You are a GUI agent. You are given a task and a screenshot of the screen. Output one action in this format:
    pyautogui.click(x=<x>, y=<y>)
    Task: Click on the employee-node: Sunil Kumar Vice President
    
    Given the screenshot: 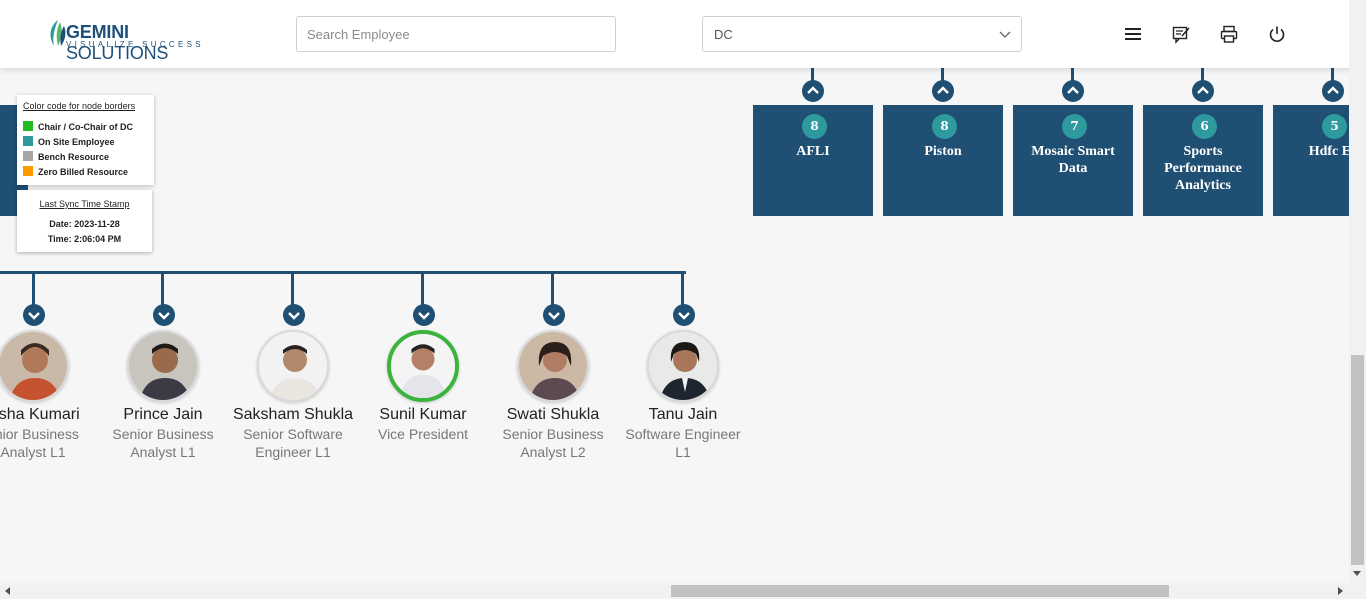 What is the action you would take?
    pyautogui.click(x=423, y=386)
    